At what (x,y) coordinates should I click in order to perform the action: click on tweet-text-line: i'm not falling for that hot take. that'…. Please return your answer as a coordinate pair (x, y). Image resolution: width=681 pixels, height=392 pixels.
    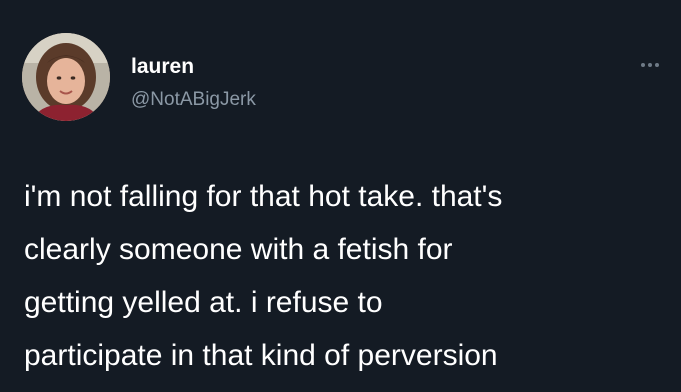
    Looking at the image, I should click on (263, 196).